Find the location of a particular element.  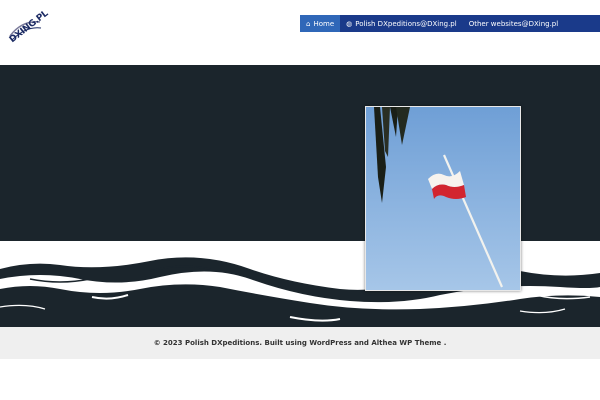

nav-item-polish-dxpeditions: ◍ Polish DXpeditions@DXing.pl is located at coordinates (401, 23).